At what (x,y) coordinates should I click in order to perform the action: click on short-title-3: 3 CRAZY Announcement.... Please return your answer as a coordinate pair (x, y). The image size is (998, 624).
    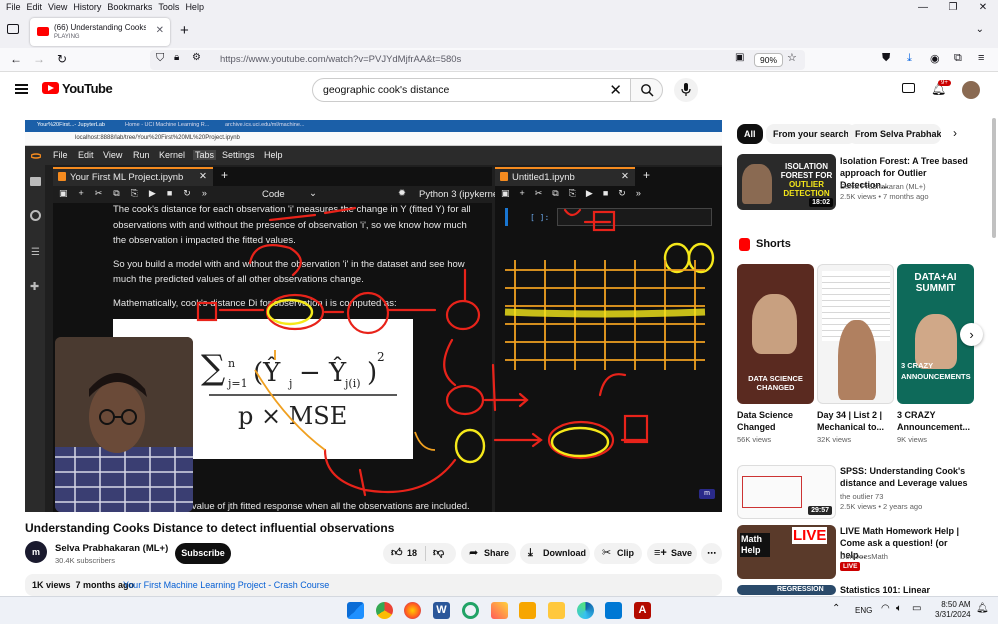
    Looking at the image, I should click on (935, 421).